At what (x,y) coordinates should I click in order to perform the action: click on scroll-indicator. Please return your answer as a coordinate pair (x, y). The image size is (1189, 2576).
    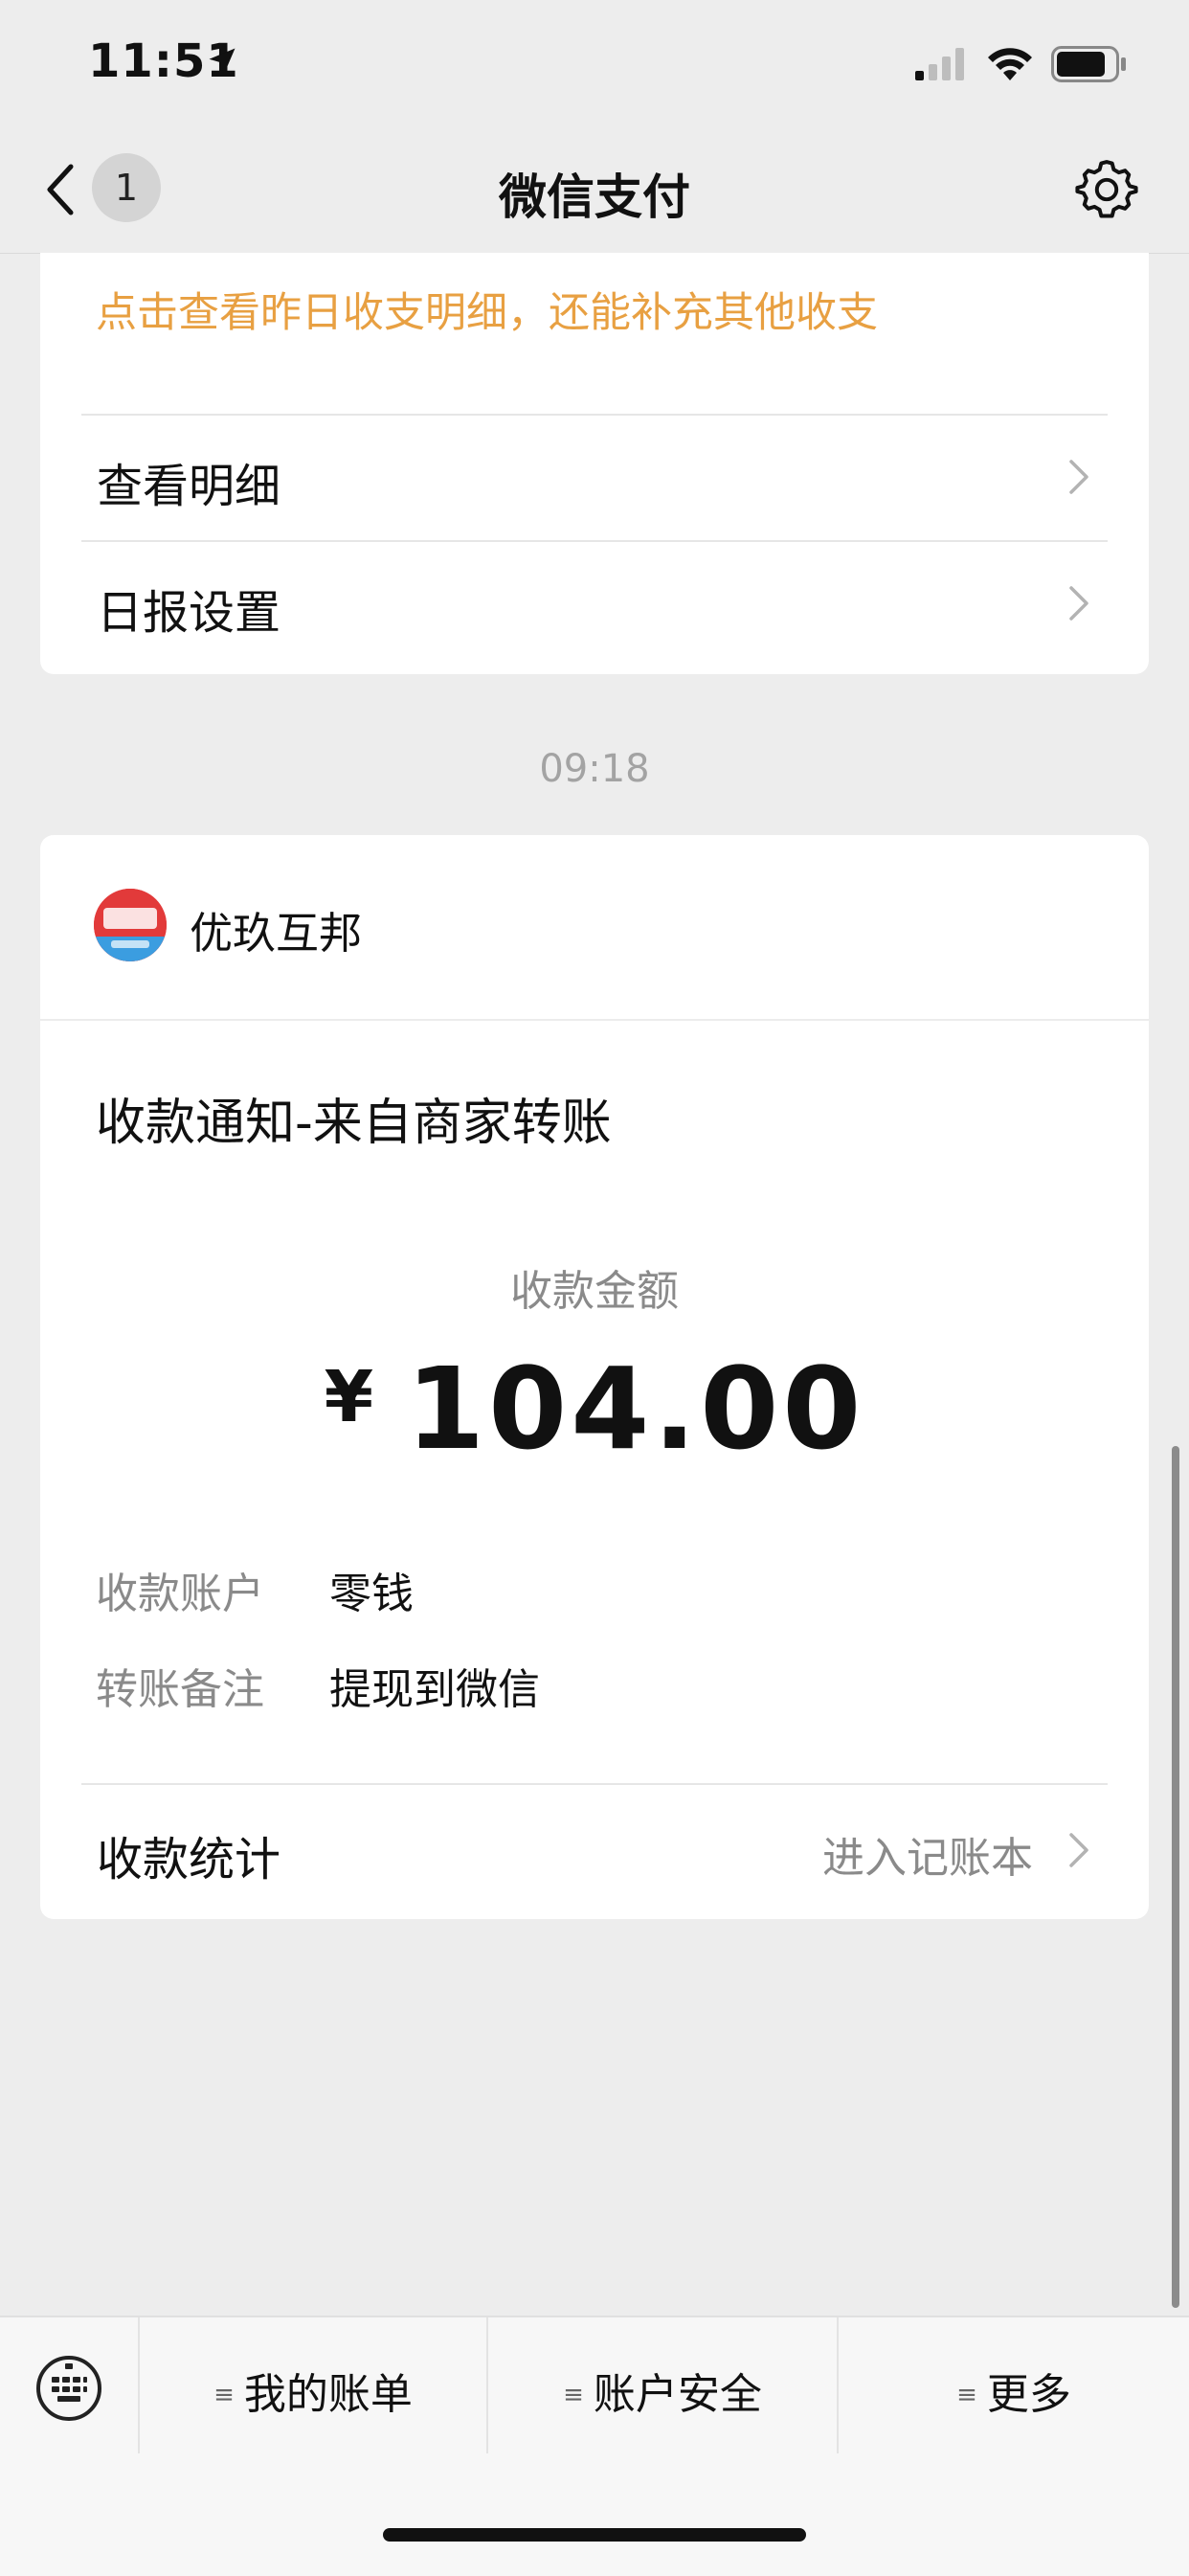
    Looking at the image, I should click on (1175, 1877).